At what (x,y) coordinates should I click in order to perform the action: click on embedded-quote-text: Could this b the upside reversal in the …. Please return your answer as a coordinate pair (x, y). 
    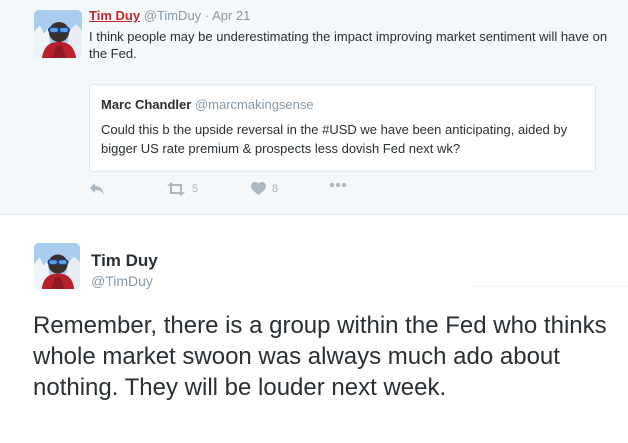
    Looking at the image, I should click on (334, 139).